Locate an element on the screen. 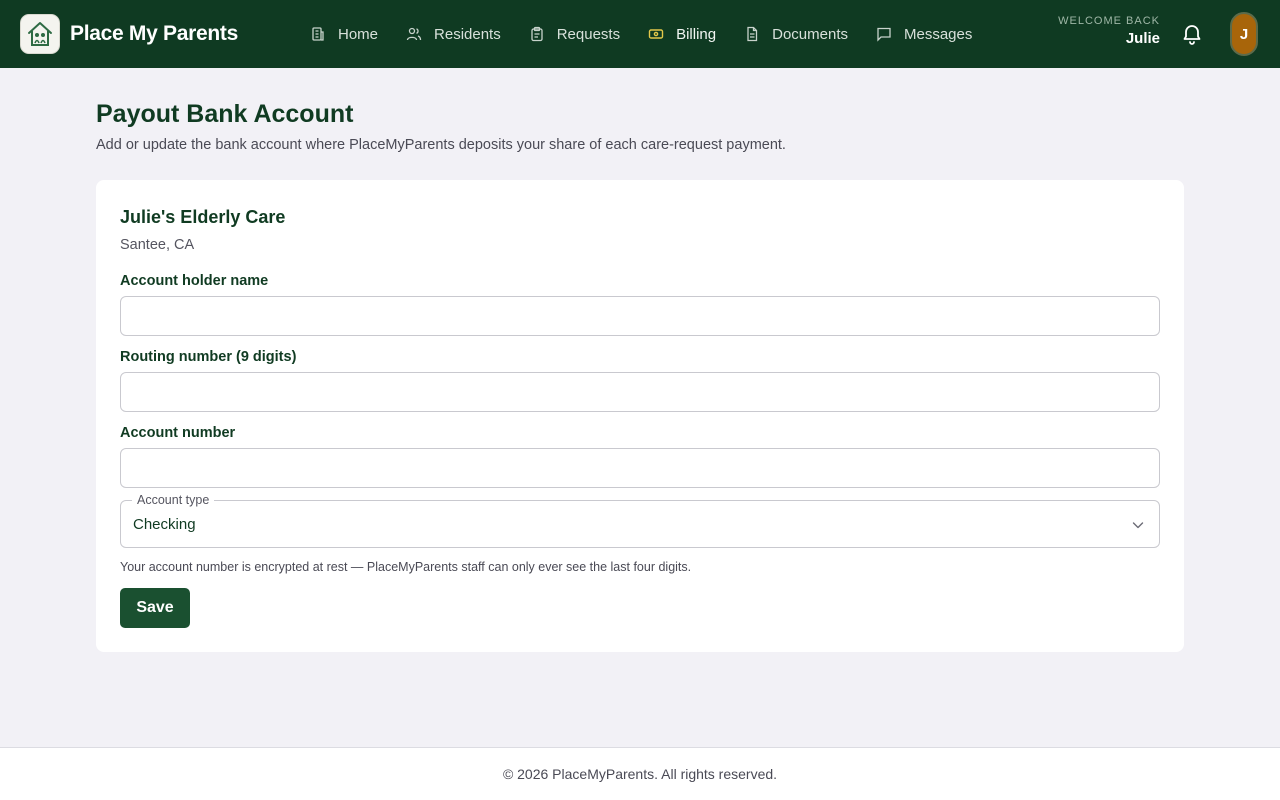 The width and height of the screenshot is (1280, 800). nav-item-requests: Requests is located at coordinates (574, 34).